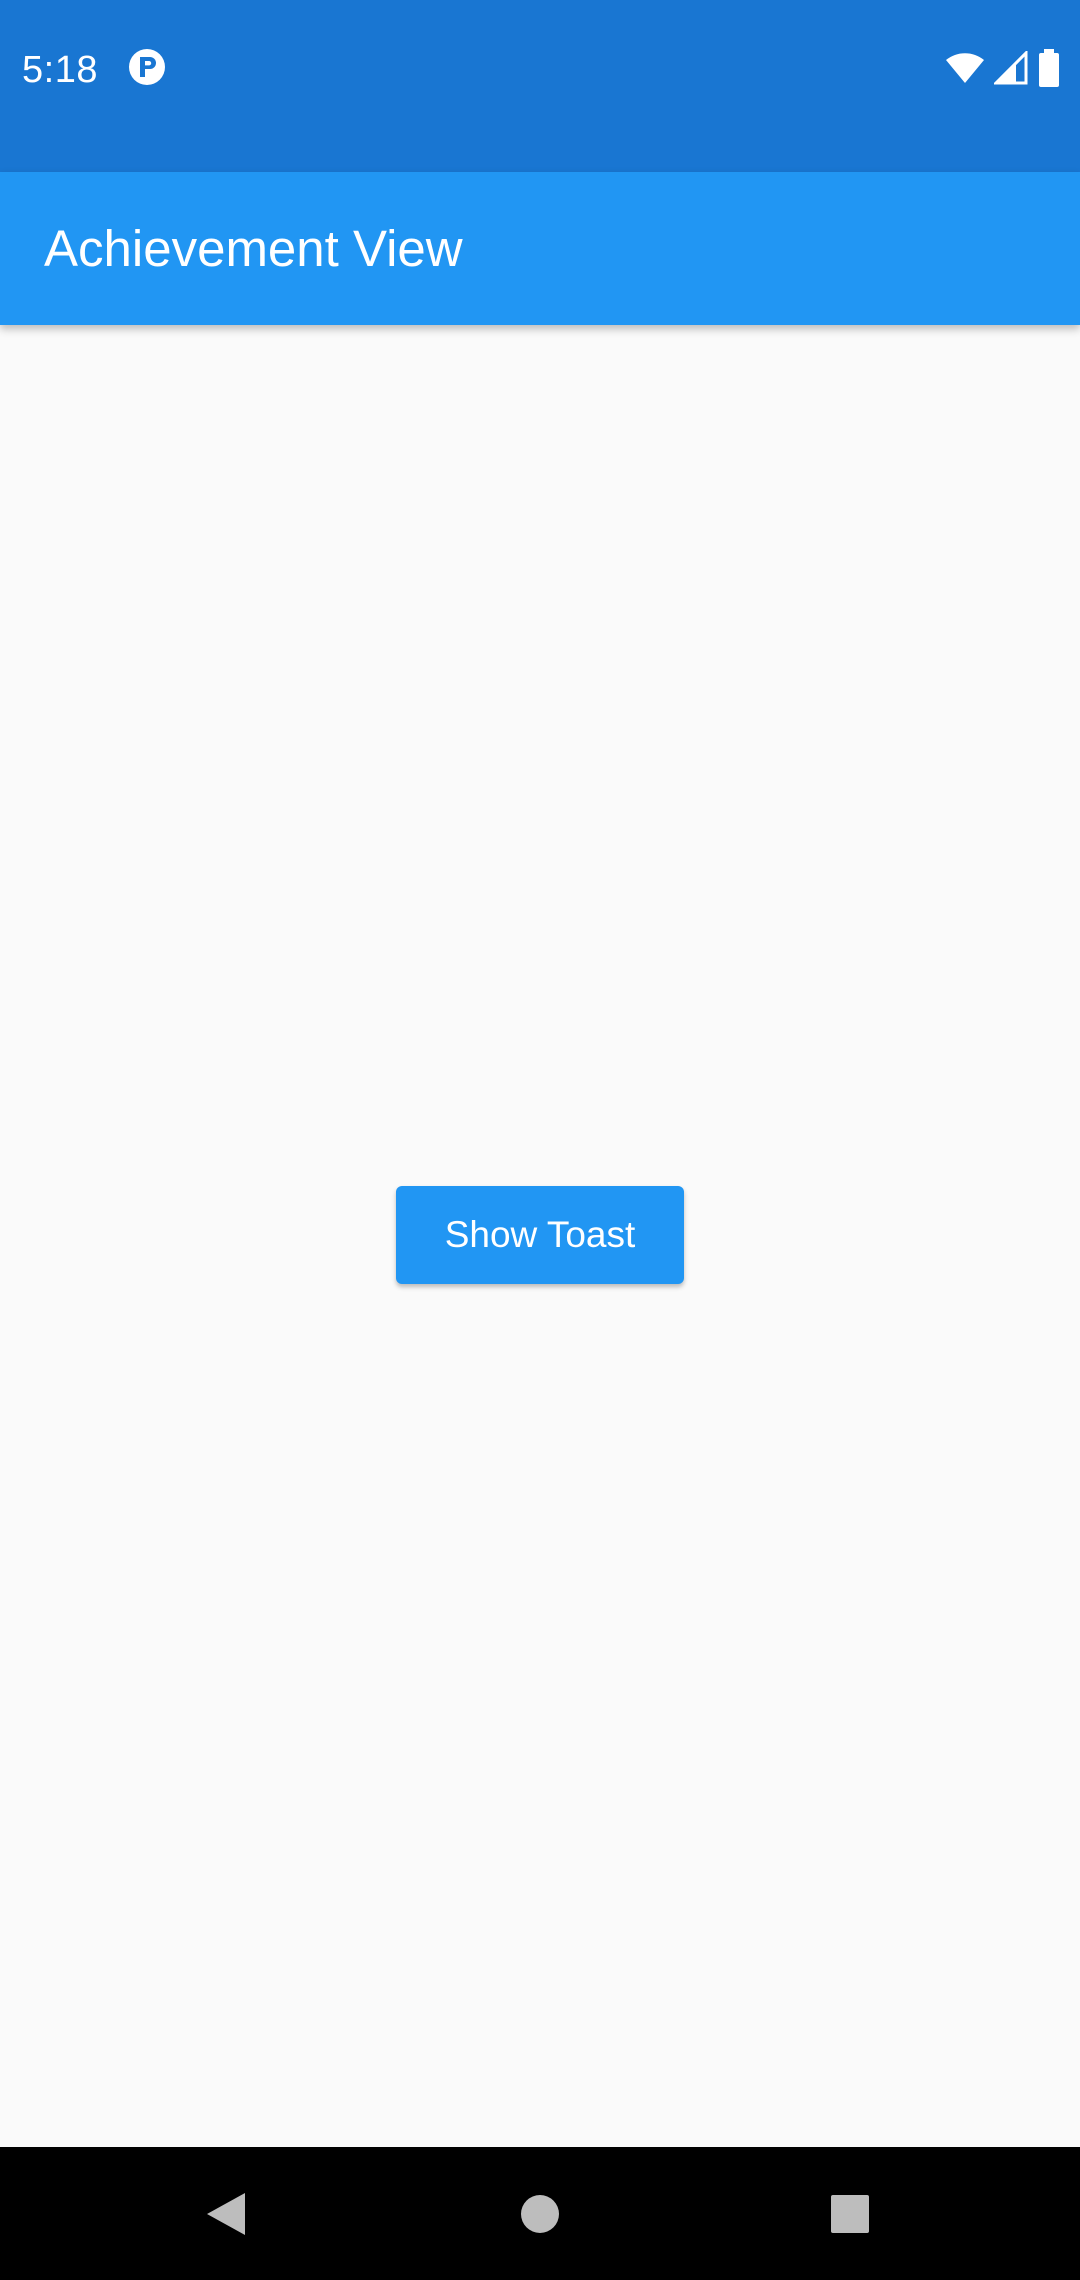  I want to click on navigation-bar, so click(540, 2213).